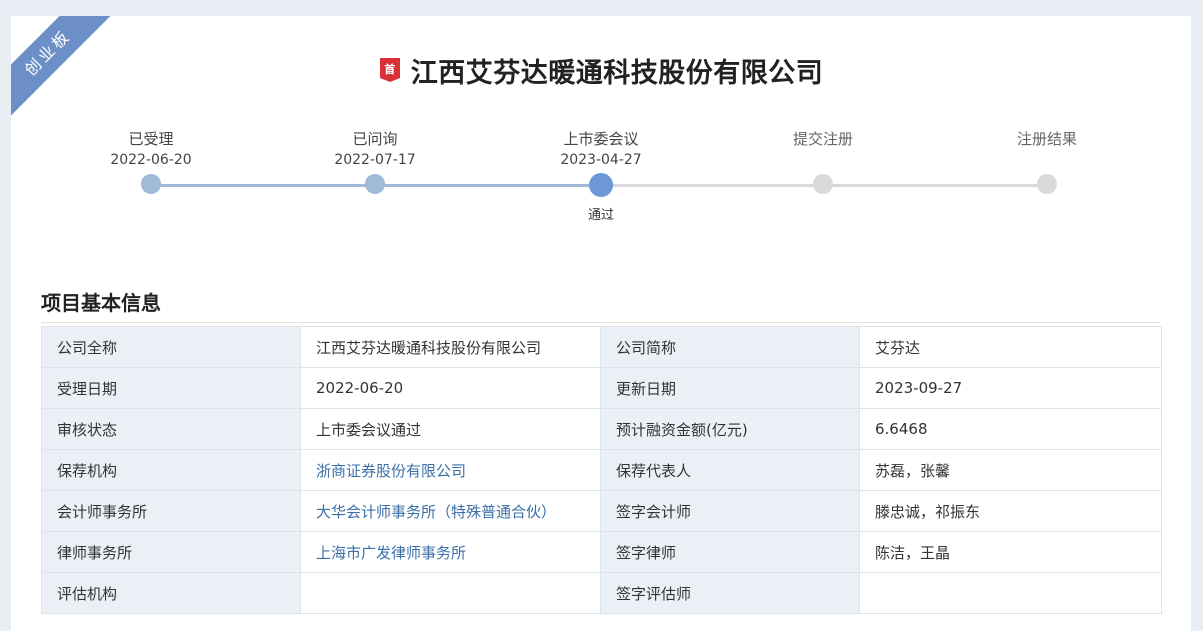 This screenshot has width=1203, height=631. I want to click on field-label: 更新日期, so click(730, 388).